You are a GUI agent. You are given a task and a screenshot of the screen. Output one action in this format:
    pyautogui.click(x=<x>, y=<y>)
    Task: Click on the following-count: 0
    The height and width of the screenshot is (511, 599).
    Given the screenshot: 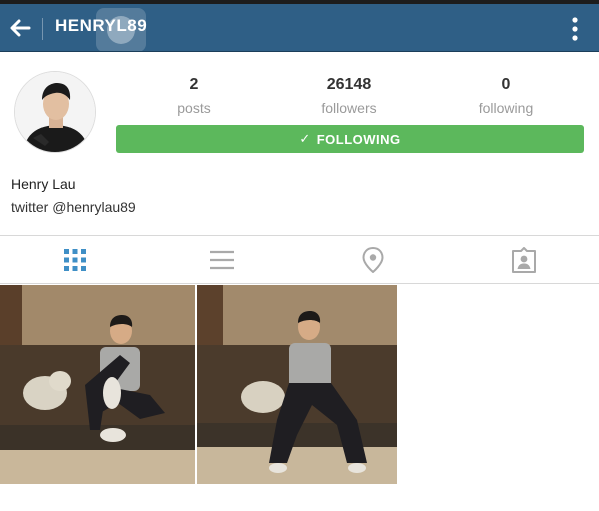 What is the action you would take?
    pyautogui.click(x=506, y=84)
    